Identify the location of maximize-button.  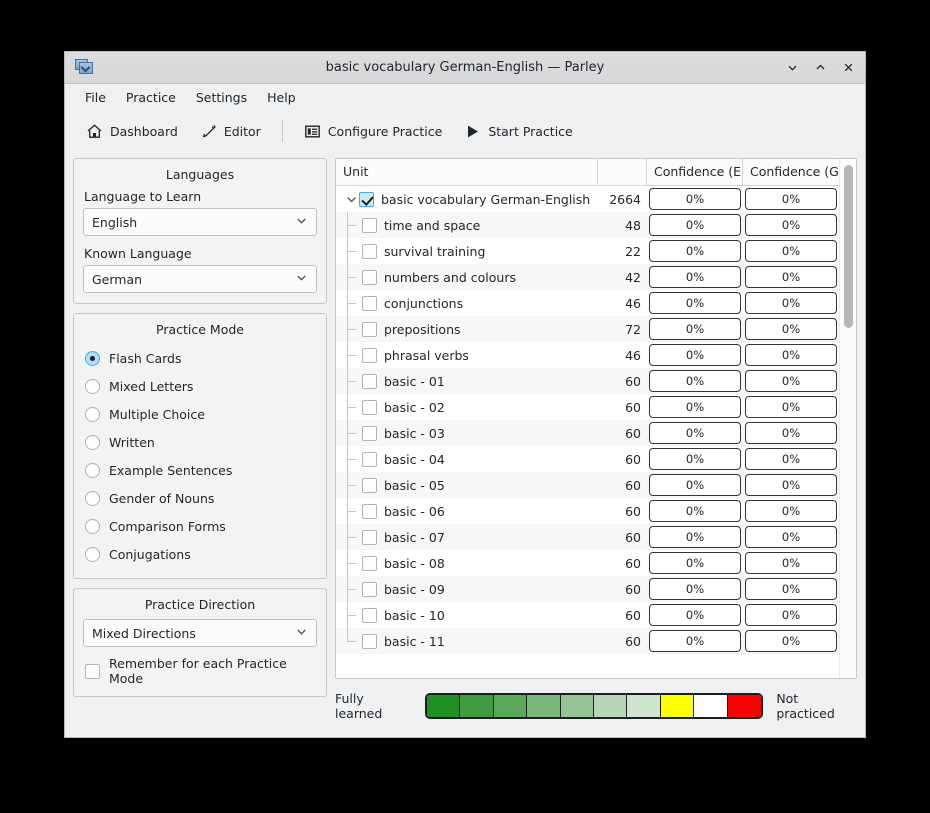
(820, 68).